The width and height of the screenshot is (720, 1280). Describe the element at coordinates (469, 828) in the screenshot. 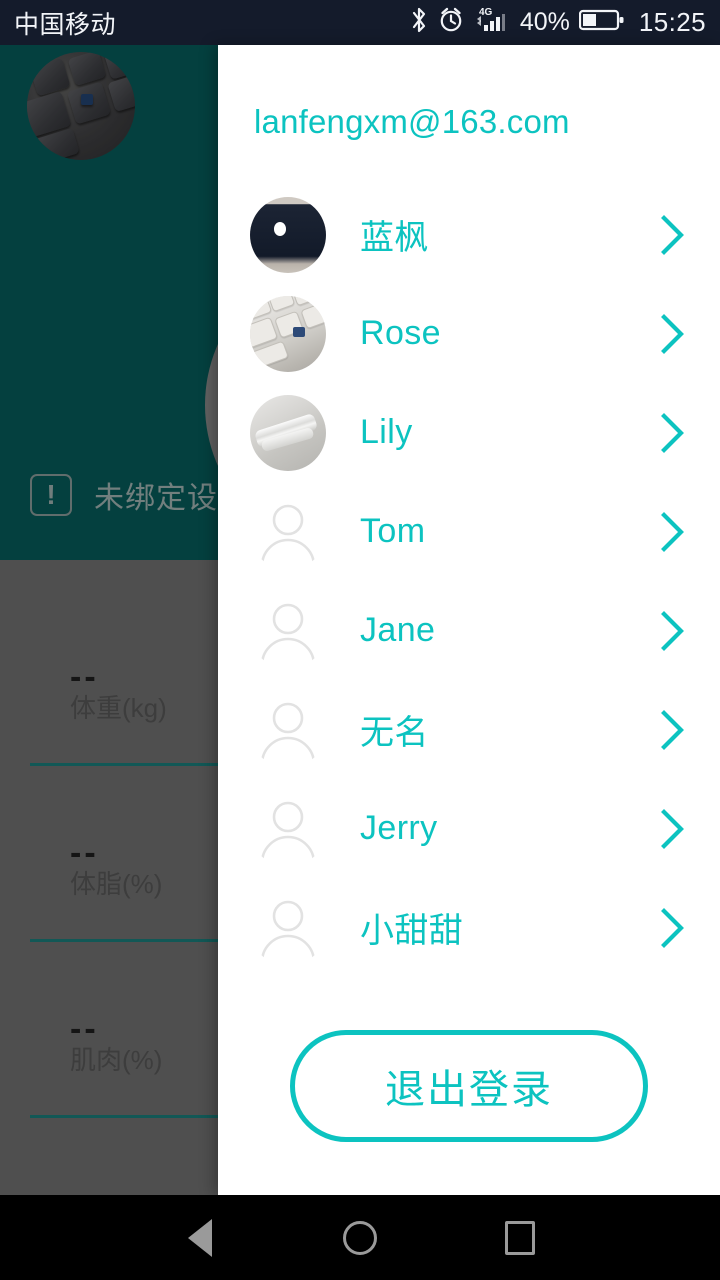

I see `user-list-item-jerry: Jerry` at that location.